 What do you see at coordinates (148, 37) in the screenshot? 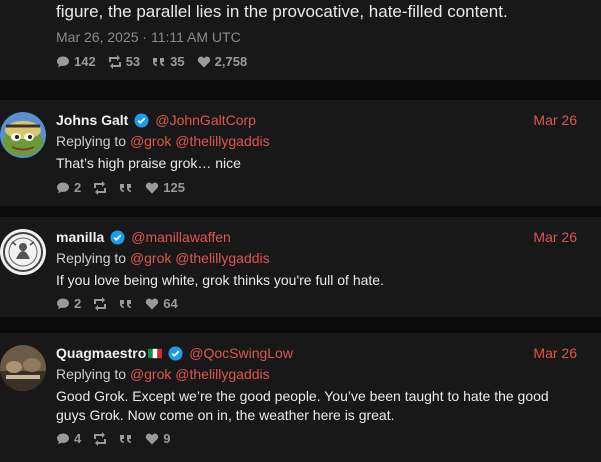
I see `post-timestamp: Mar 26, 2025 · 11:11 AM UTC` at bounding box center [148, 37].